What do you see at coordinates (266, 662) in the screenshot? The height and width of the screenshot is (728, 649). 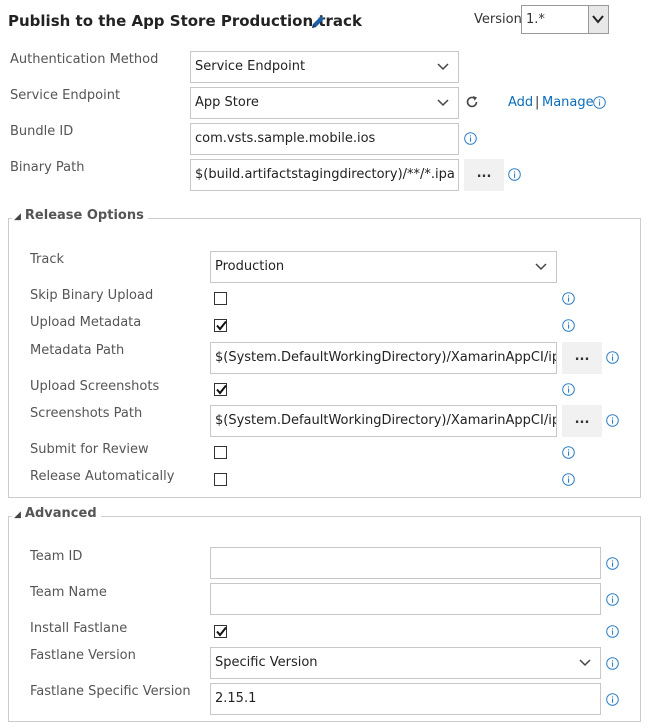 I see `fastlane-version-value: Specific Version` at bounding box center [266, 662].